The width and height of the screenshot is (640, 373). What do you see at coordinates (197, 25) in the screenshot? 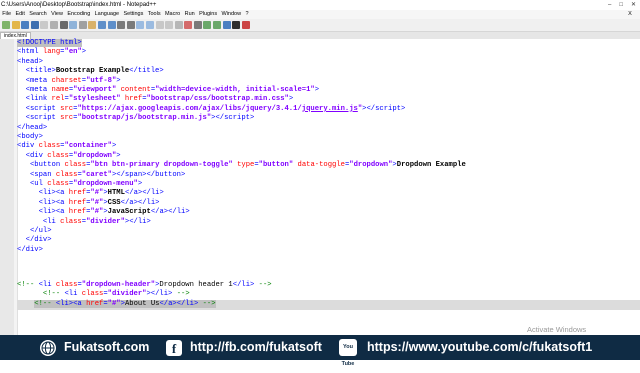
I see `stop-macro-icon` at bounding box center [197, 25].